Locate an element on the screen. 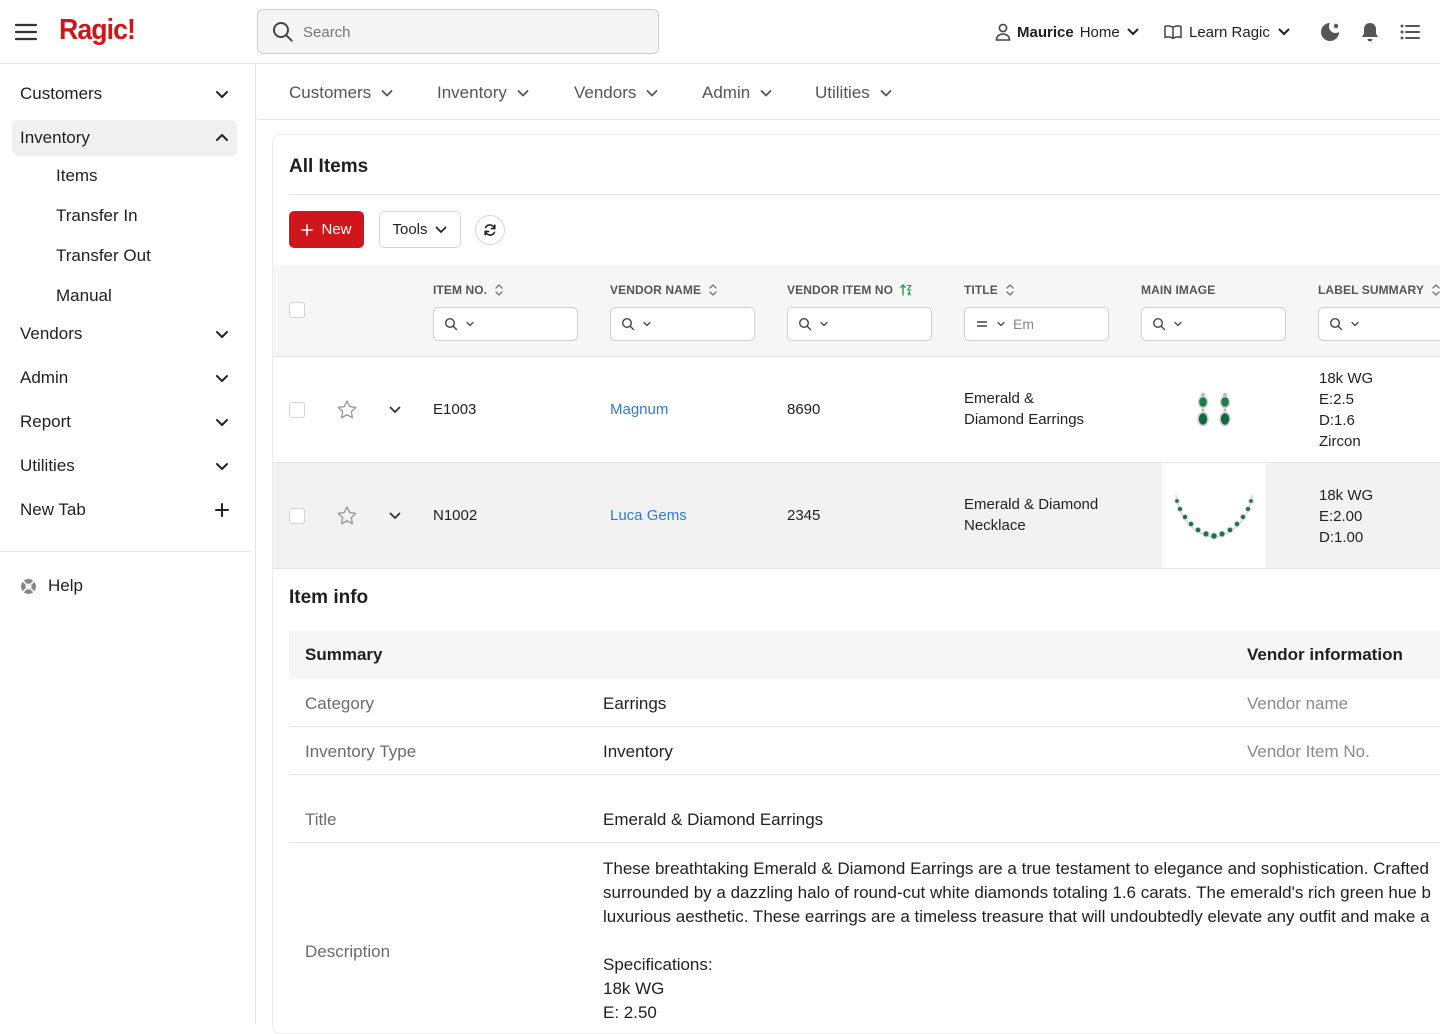  user-menu: Maurice Home is located at coordinates (1067, 32).